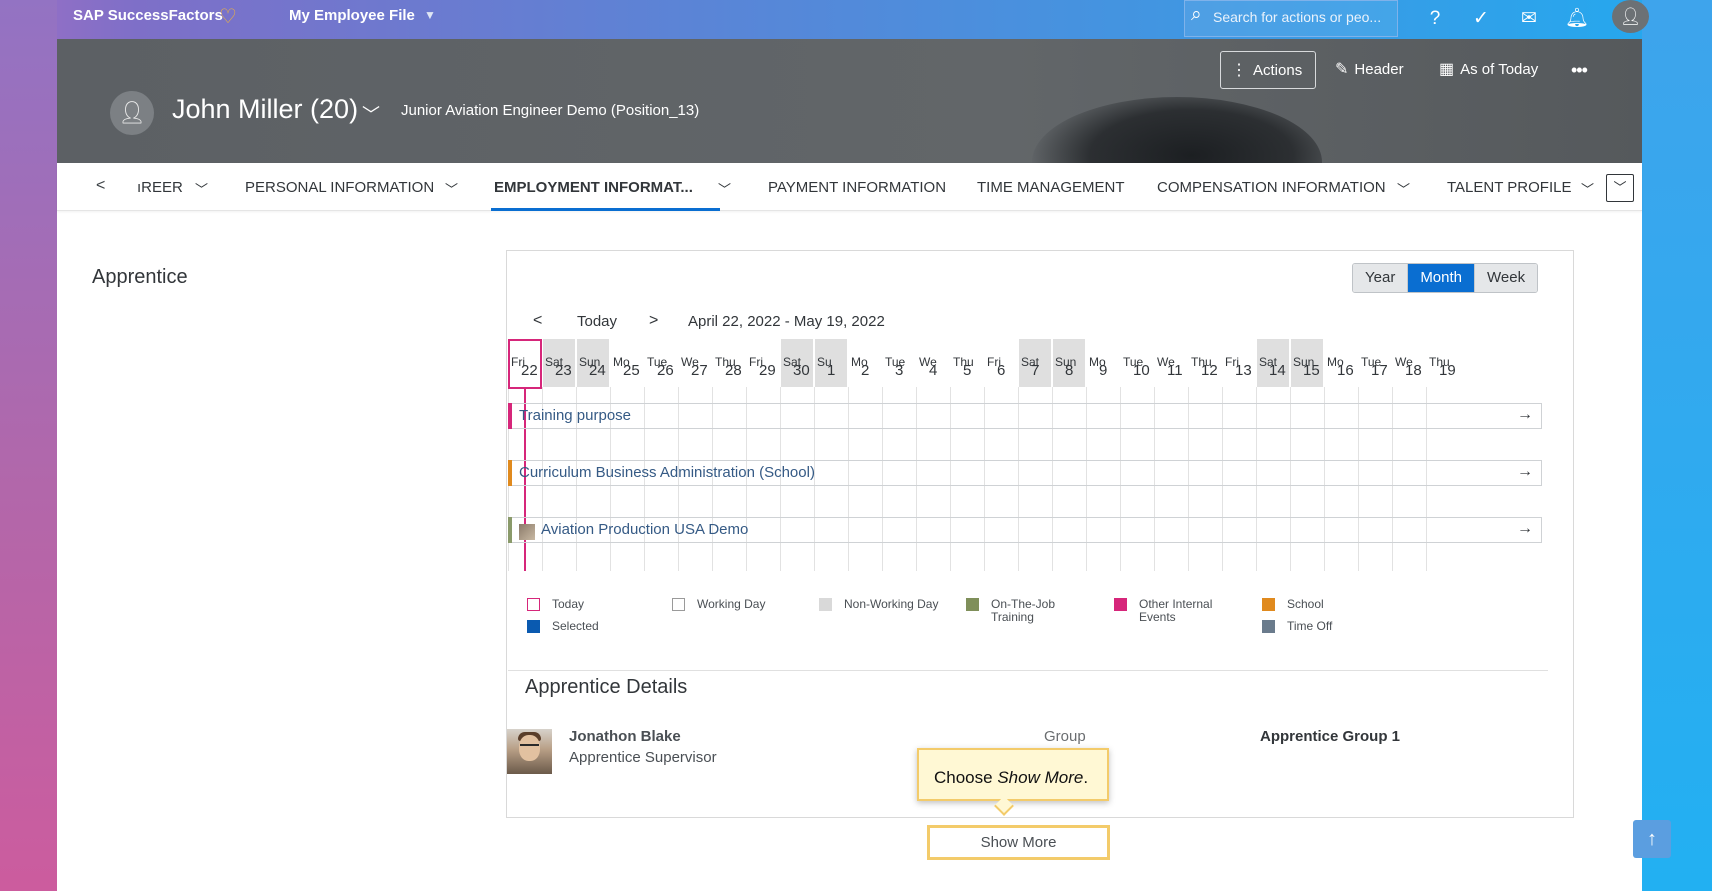 The width and height of the screenshot is (1712, 891). Describe the element at coordinates (1025, 530) in the screenshot. I see `calendar-event-row: Aviation Production USA Demo →` at that location.